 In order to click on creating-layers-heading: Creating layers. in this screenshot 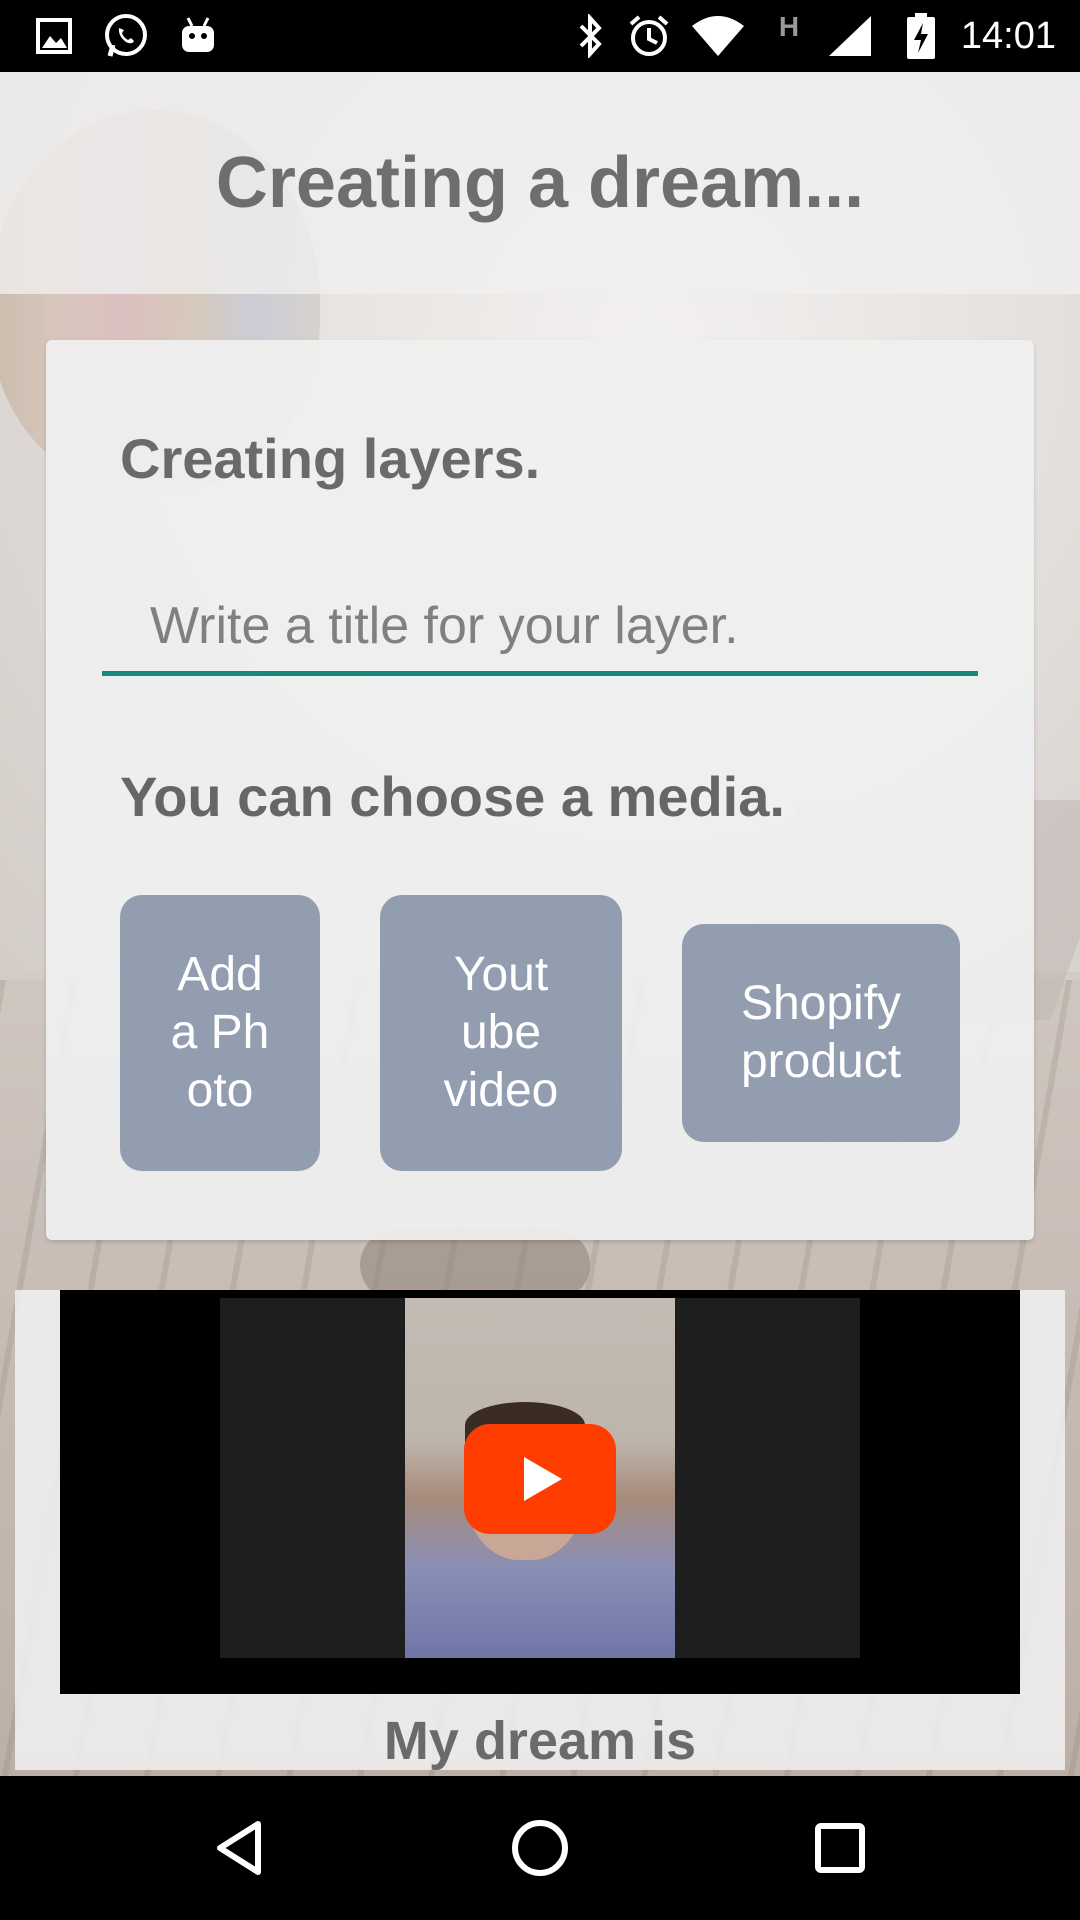, I will do `click(330, 458)`.